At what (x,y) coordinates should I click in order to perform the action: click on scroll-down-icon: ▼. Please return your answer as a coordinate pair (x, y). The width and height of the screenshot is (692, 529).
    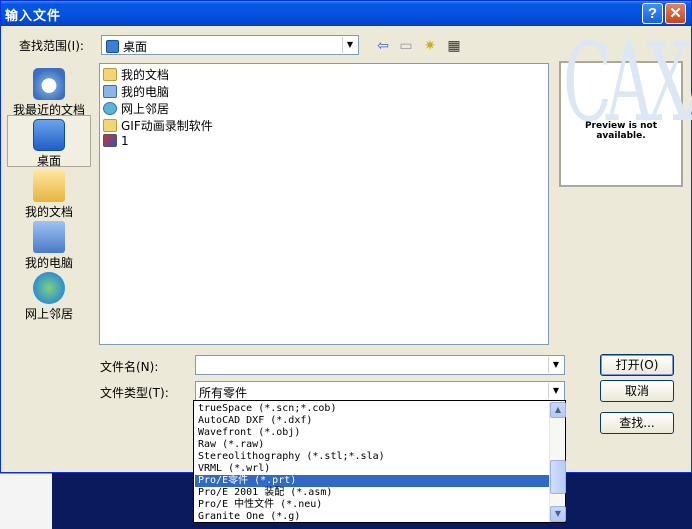
    Looking at the image, I should click on (558, 514).